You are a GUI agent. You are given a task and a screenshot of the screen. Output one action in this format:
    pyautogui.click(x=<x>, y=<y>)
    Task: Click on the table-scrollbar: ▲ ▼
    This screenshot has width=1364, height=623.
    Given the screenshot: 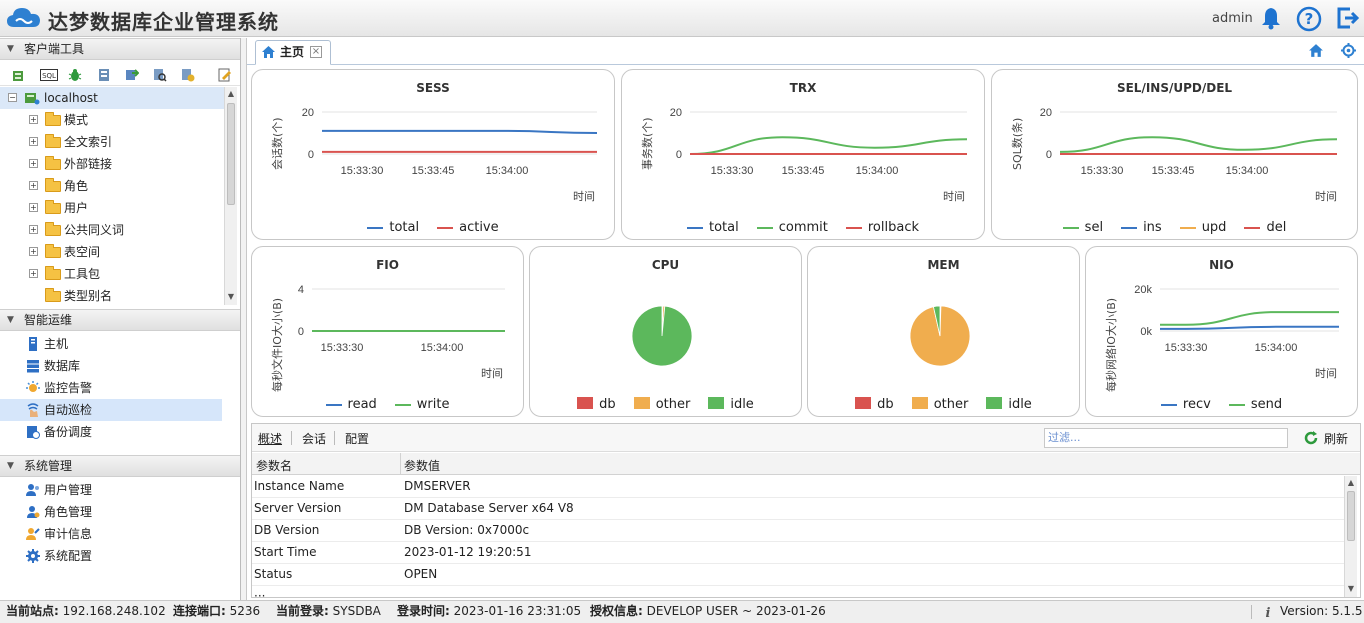 What is the action you would take?
    pyautogui.click(x=1350, y=536)
    